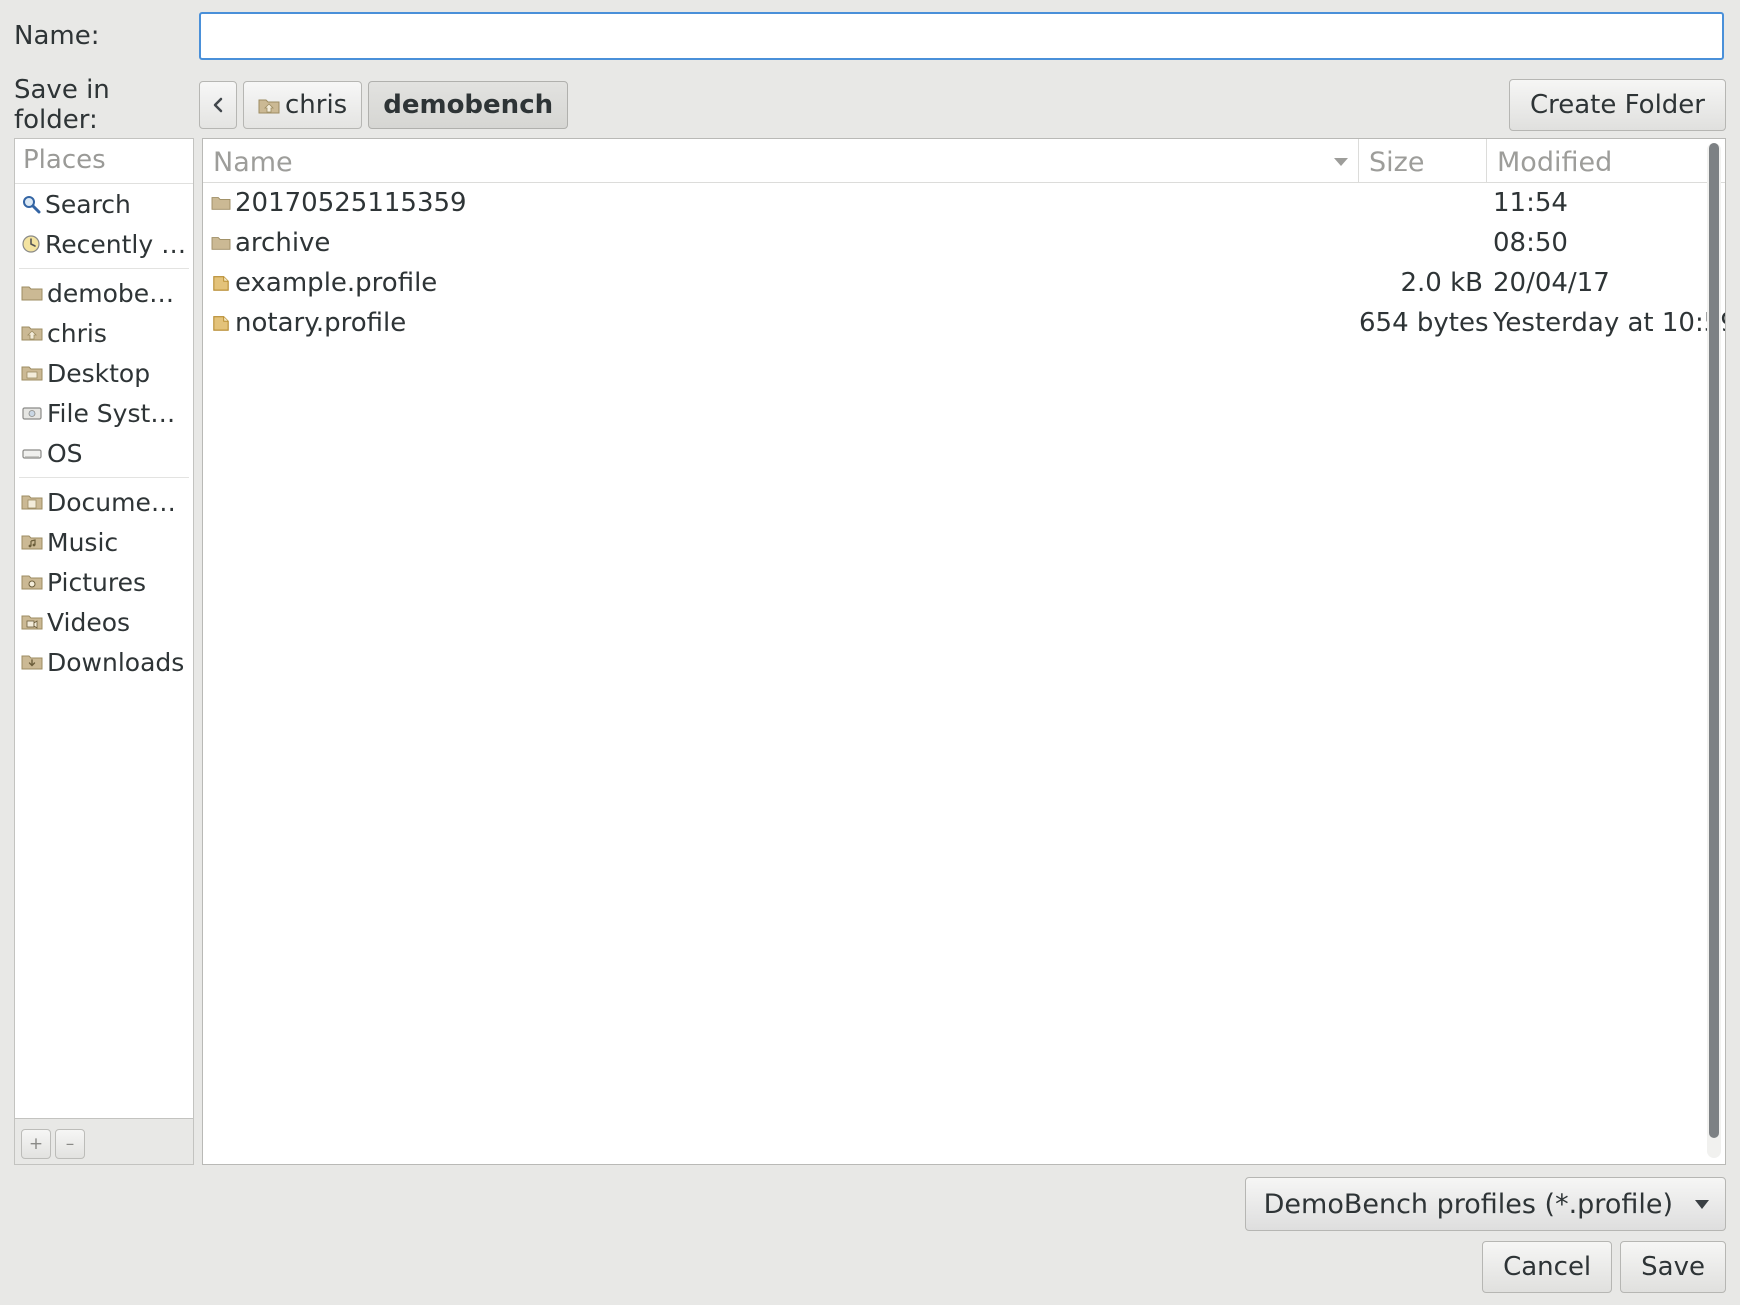  Describe the element at coordinates (65, 453) in the screenshot. I see `sidebar-item-label: OS` at that location.